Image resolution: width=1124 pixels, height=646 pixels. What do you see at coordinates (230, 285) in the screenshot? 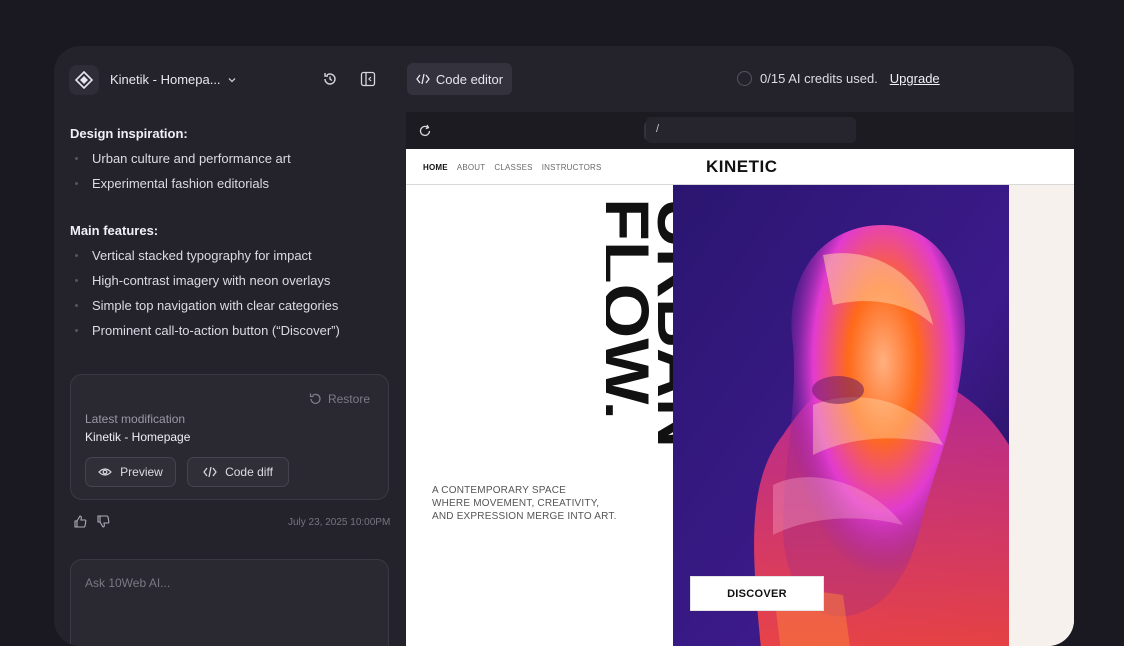
I see `list-item: High-contrast imagery with neon overlays` at bounding box center [230, 285].